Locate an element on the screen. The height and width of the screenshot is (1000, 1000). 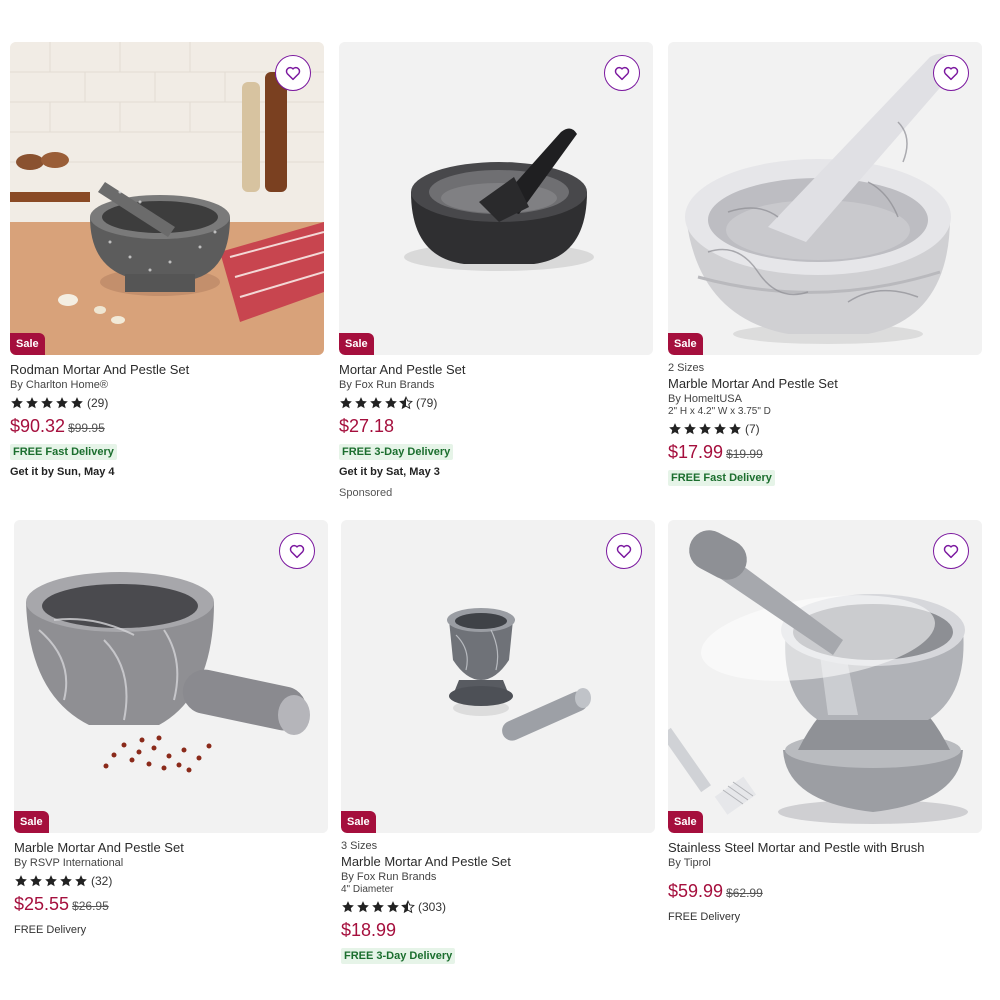
review-count: (7) is located at coordinates (752, 429).